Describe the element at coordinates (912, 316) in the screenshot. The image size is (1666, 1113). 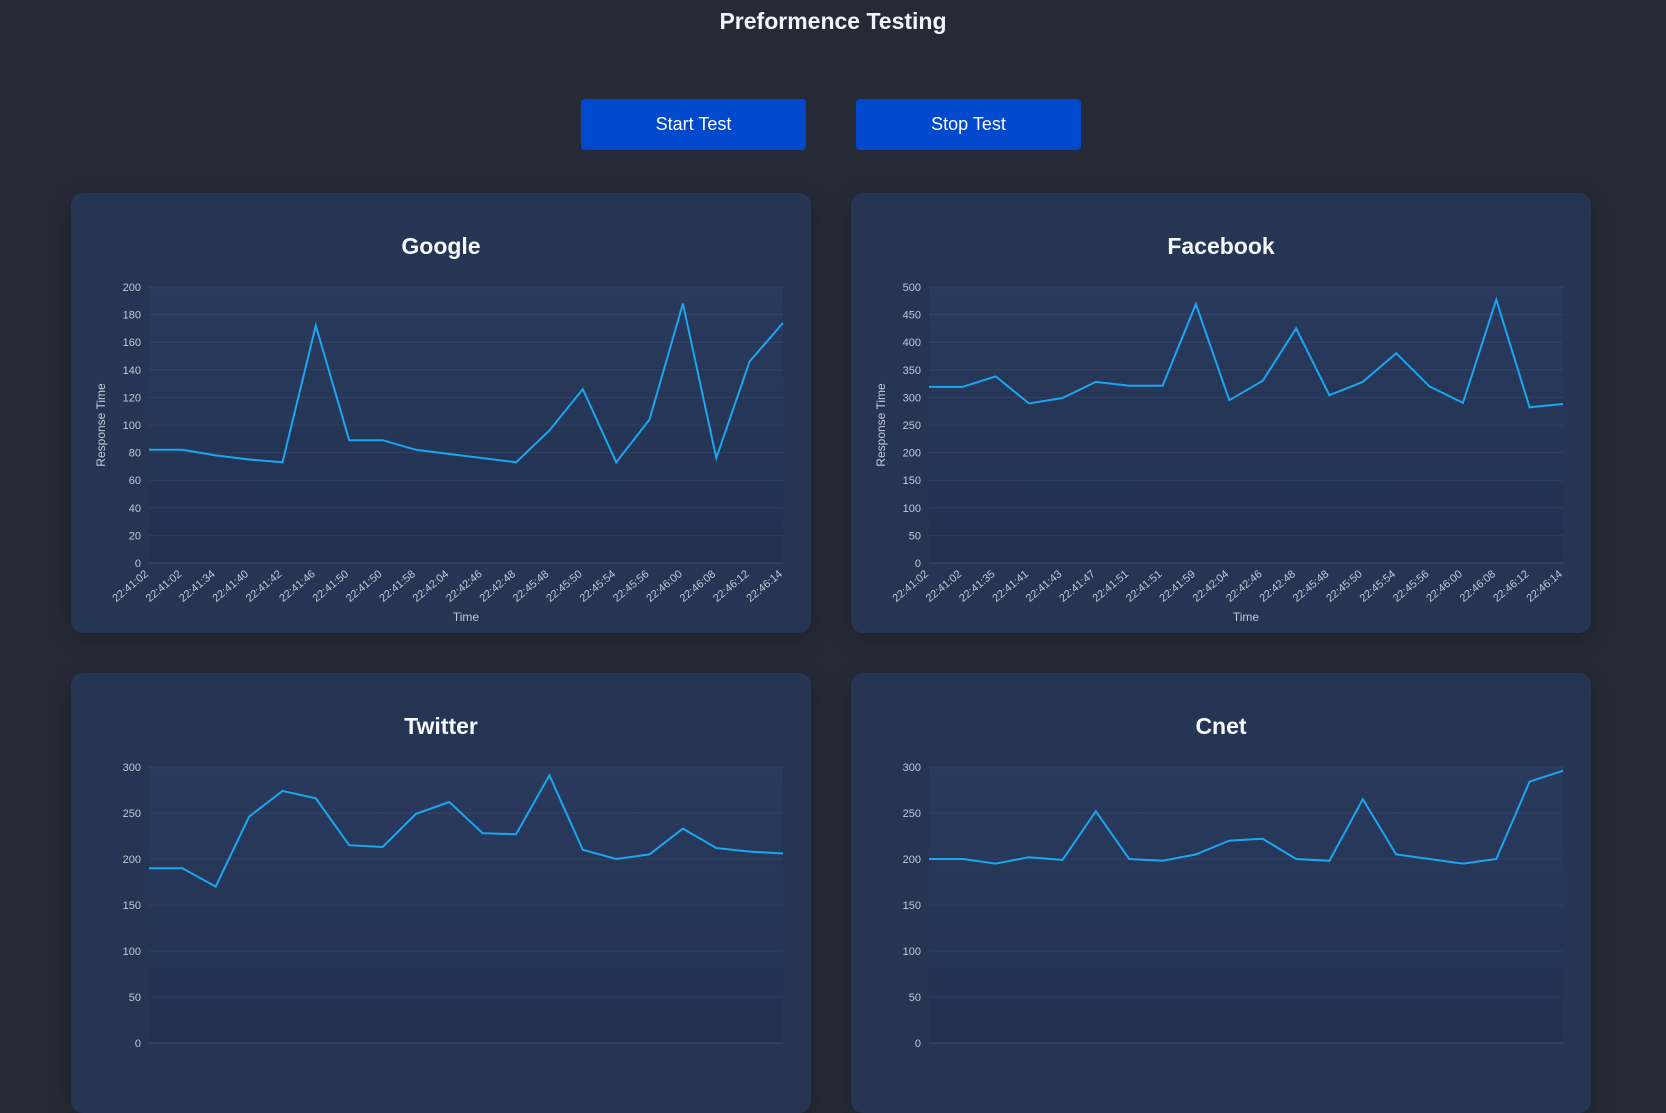
I see `y-tick-label: 450` at that location.